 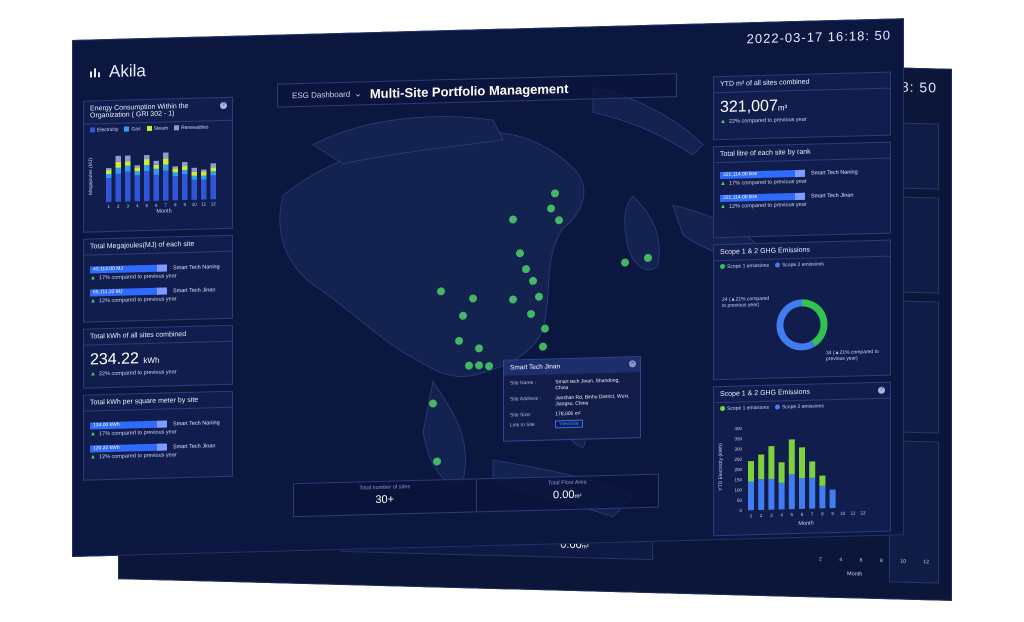 I want to click on x-tick-label: 7, so click(x=165, y=205).